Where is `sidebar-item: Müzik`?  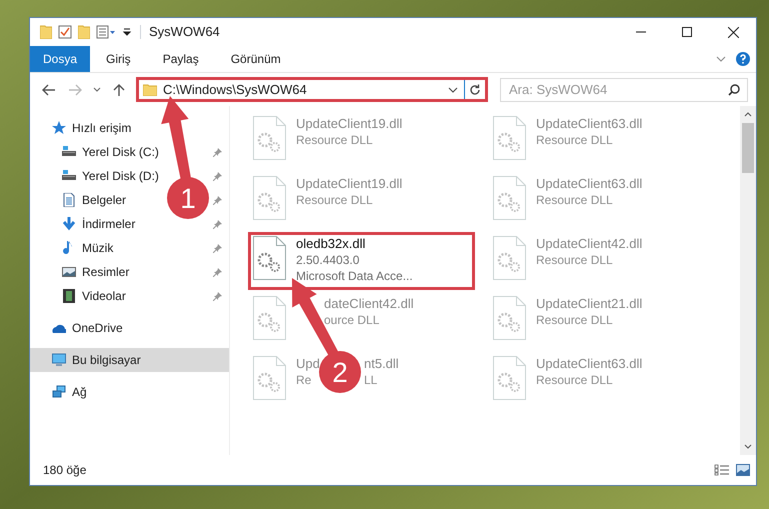
sidebar-item: Müzik is located at coordinates (88, 248).